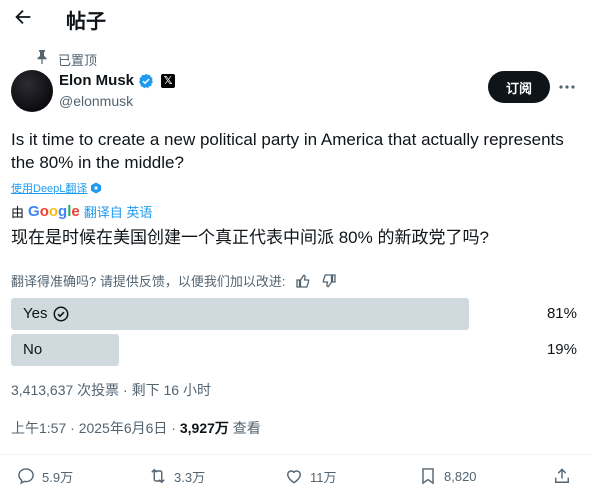  I want to click on views-label: 查看, so click(244, 428).